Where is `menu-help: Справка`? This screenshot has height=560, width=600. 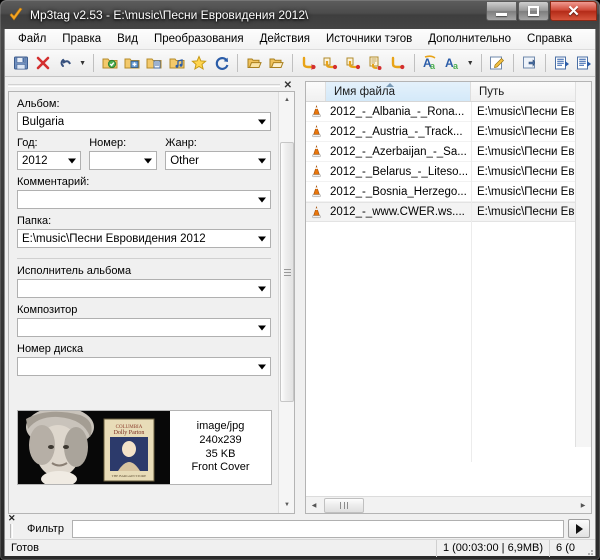 menu-help: Справка is located at coordinates (549, 39).